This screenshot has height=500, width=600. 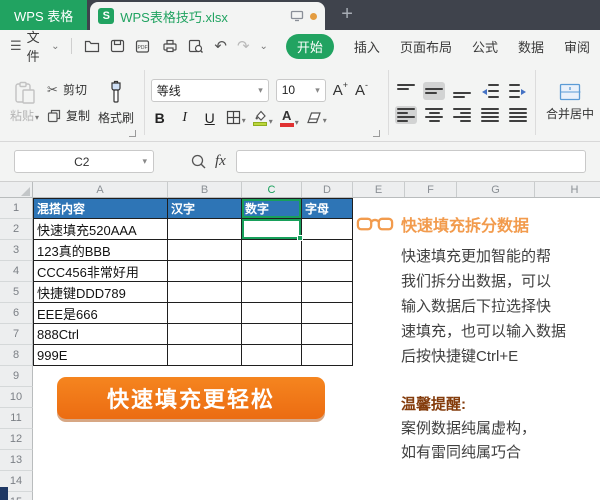 I want to click on cell-H14, so click(x=567, y=481).